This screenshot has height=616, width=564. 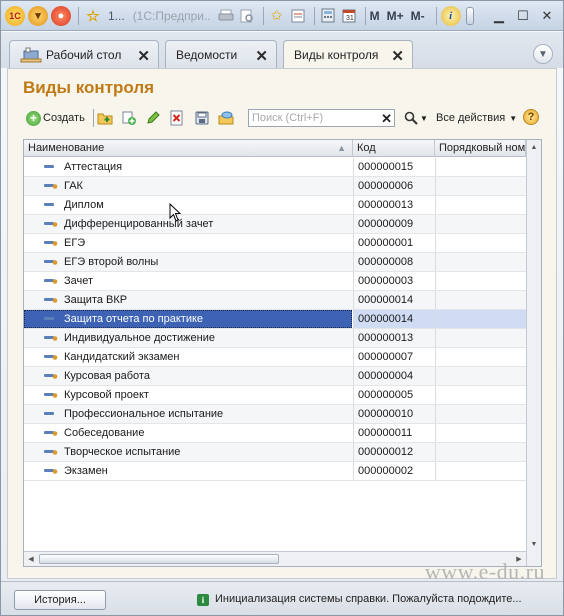 I want to click on scroll-up-icon: ▲, so click(x=534, y=147).